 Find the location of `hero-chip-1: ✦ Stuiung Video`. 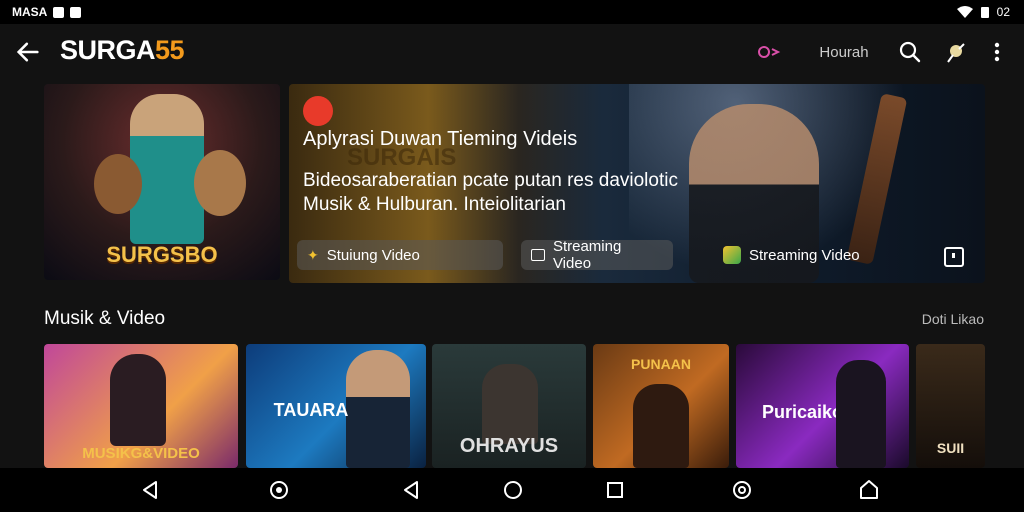

hero-chip-1: ✦ Stuiung Video is located at coordinates (400, 255).